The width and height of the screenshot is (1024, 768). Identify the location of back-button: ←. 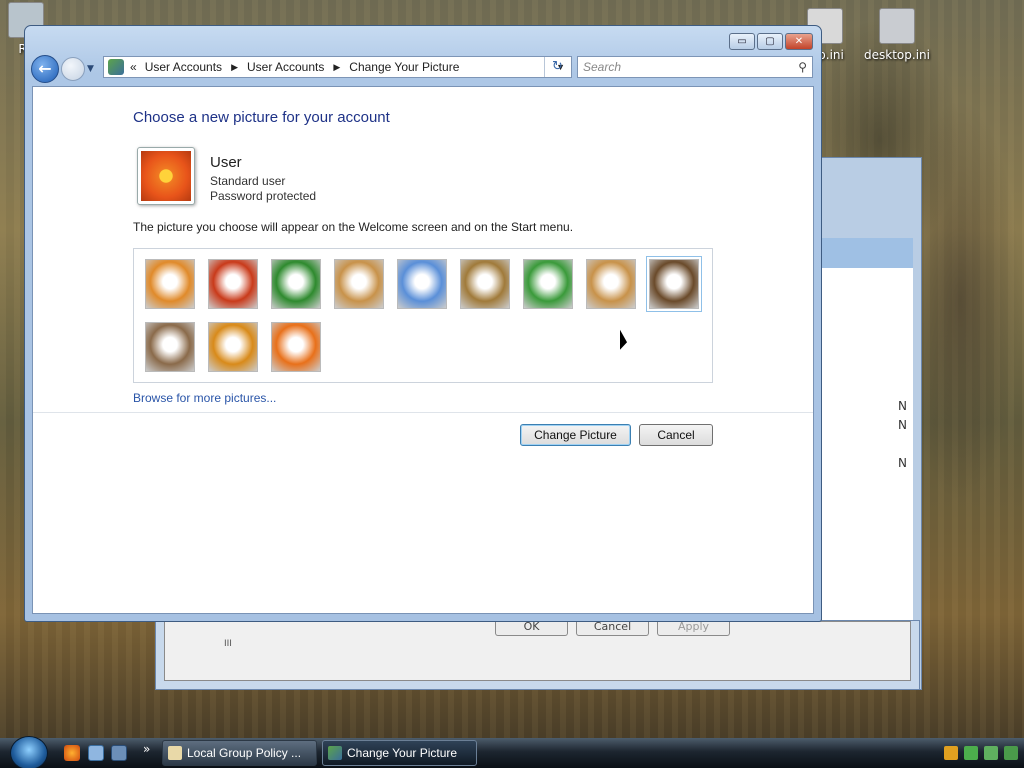
(45, 69).